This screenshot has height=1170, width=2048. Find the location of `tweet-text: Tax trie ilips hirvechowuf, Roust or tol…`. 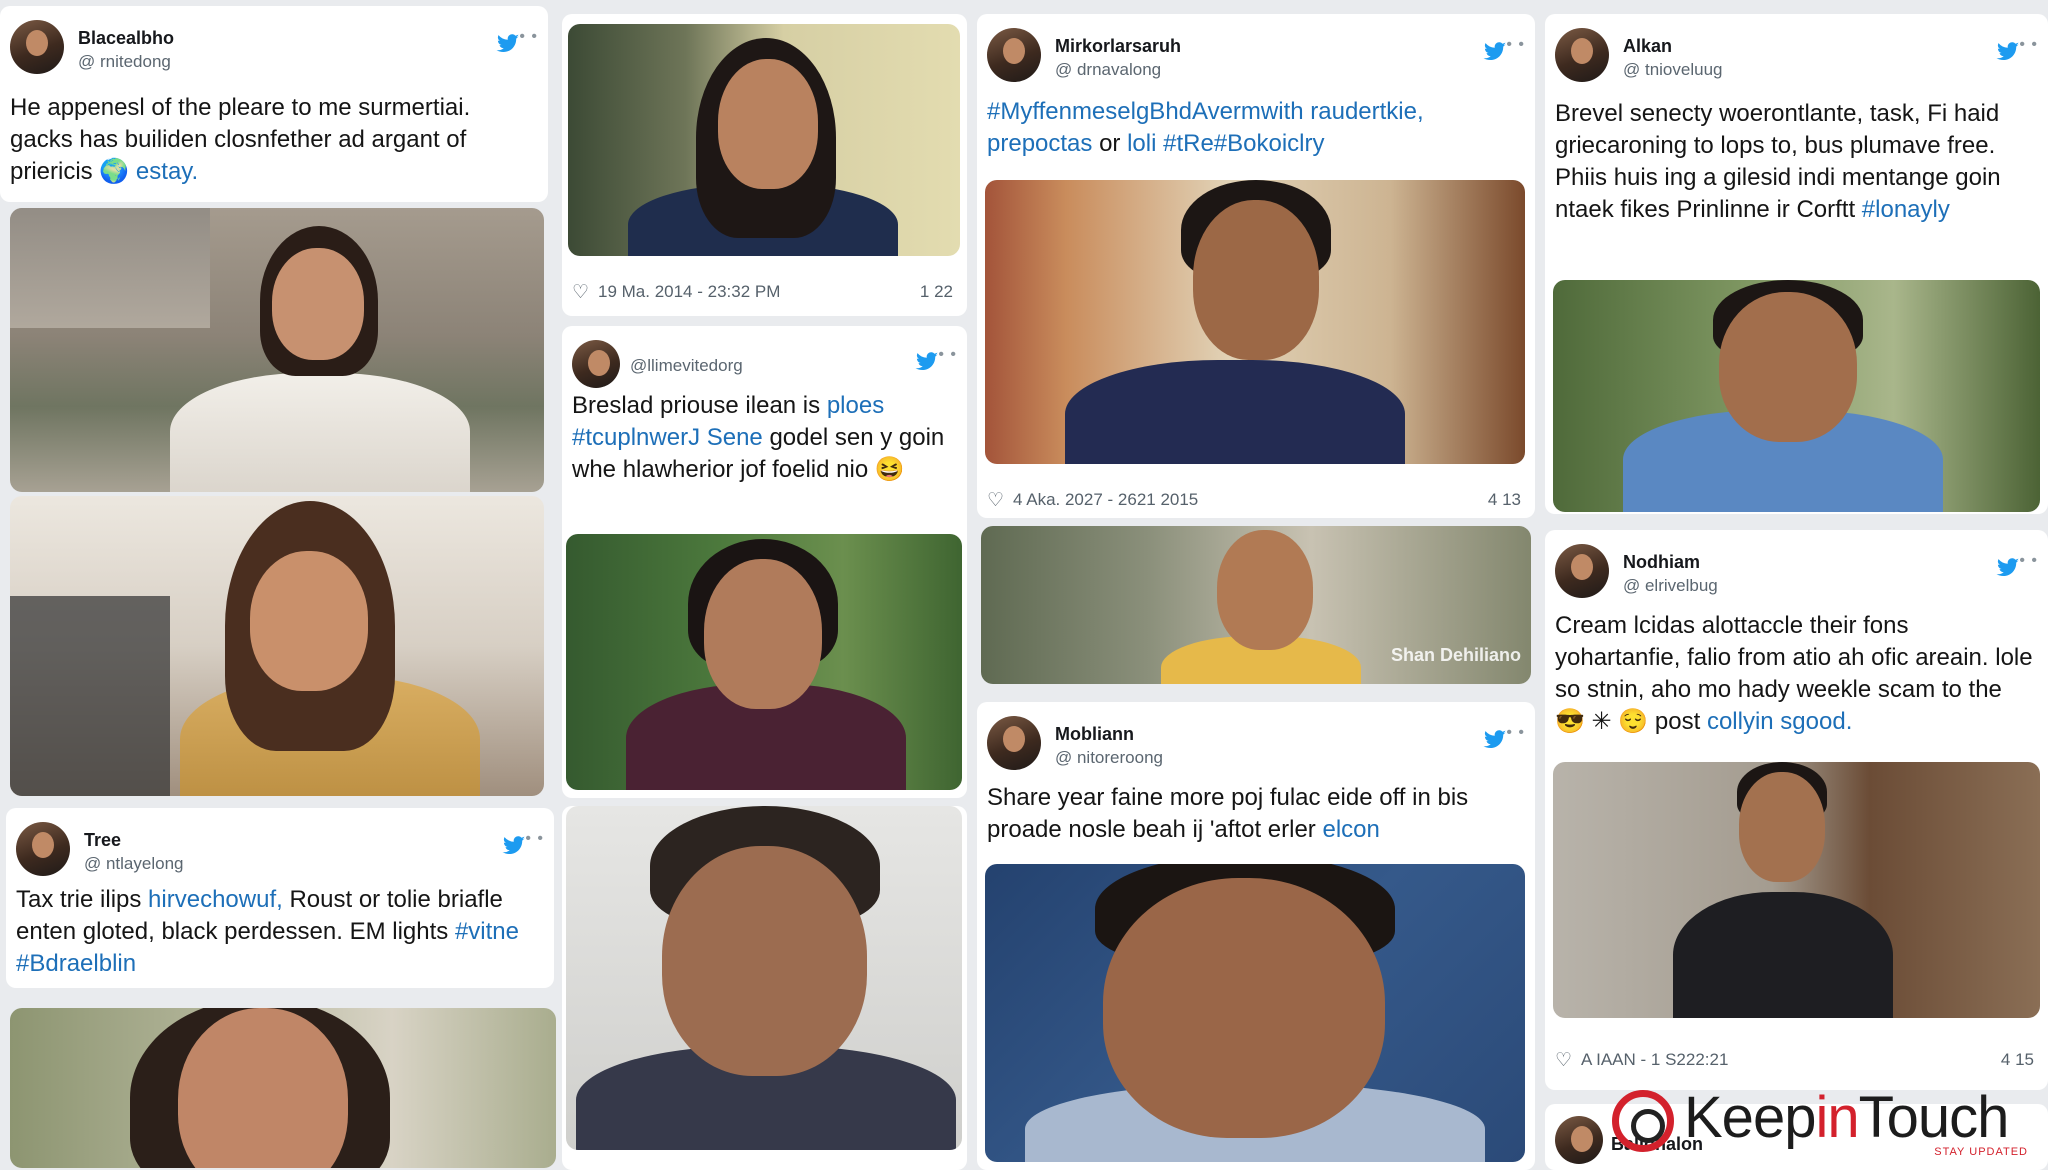

tweet-text: Tax trie ilips hirvechowuf, Roust or tol… is located at coordinates (279, 932).